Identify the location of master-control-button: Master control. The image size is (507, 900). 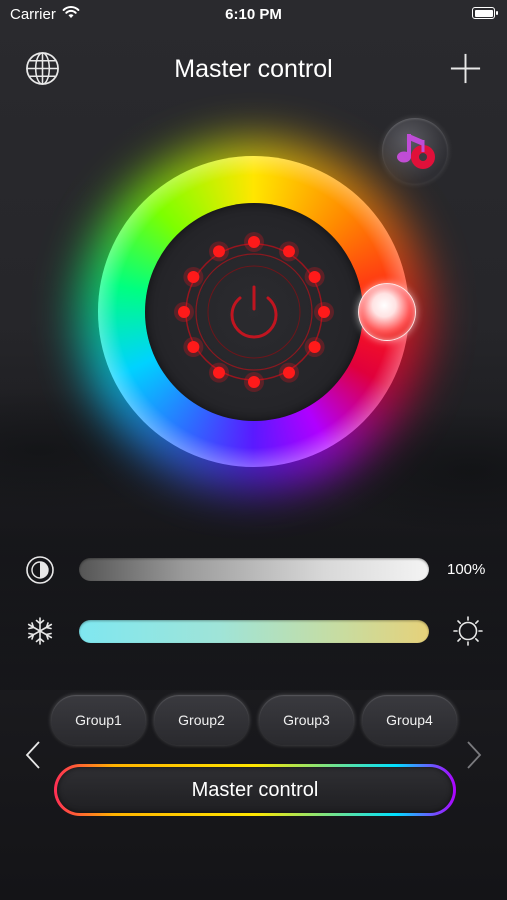
(255, 790).